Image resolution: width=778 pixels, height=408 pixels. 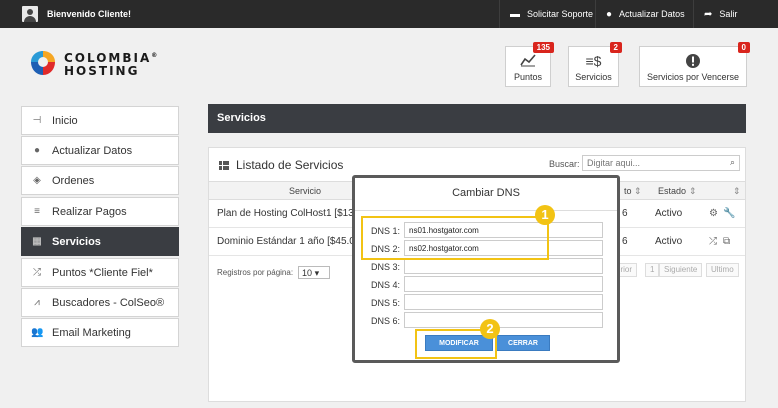 What do you see at coordinates (296, 241) in the screenshot?
I see `service-name: Dominio Estándar 1 año [$45.000,0` at bounding box center [296, 241].